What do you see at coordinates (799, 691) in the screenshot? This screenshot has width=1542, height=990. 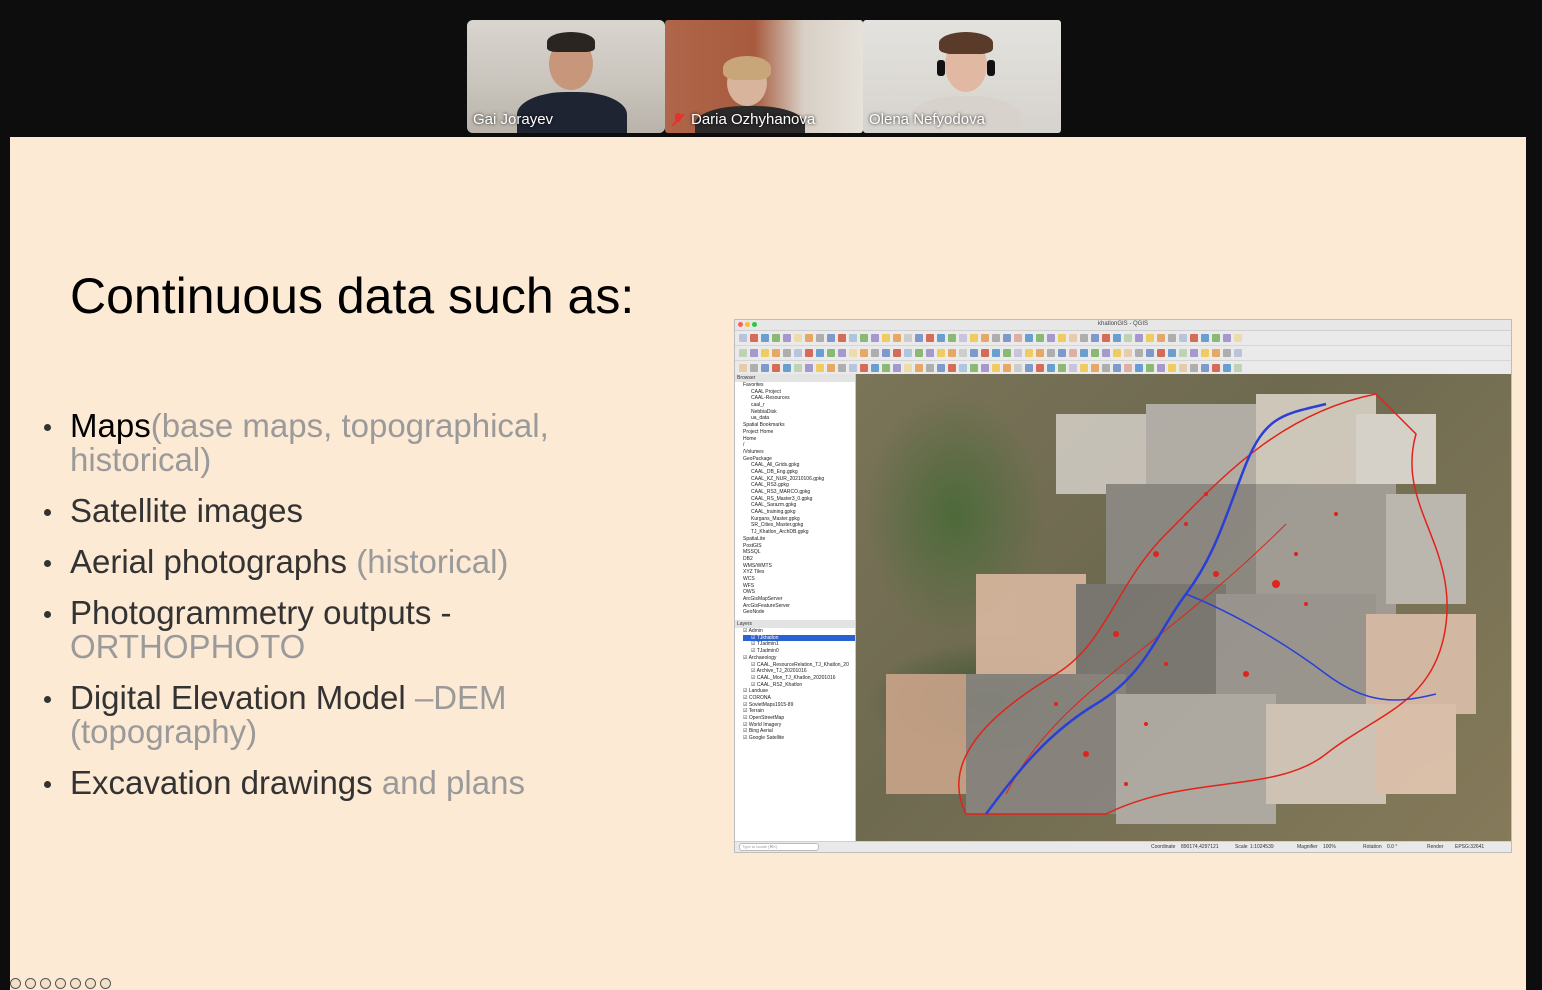 I see `layer-item: ☑ Landuse` at bounding box center [799, 691].